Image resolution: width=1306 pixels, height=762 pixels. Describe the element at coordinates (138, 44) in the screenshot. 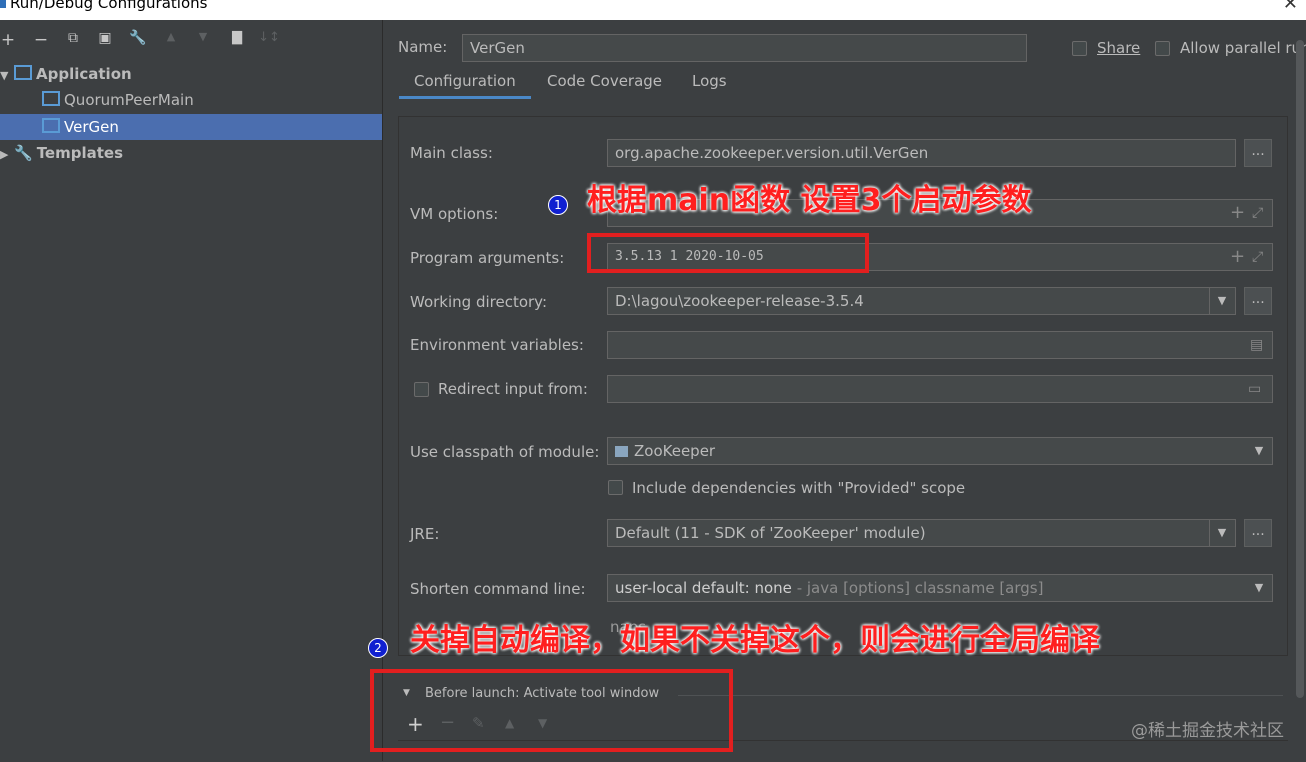

I see `edit-defaults-button: 🔧` at that location.